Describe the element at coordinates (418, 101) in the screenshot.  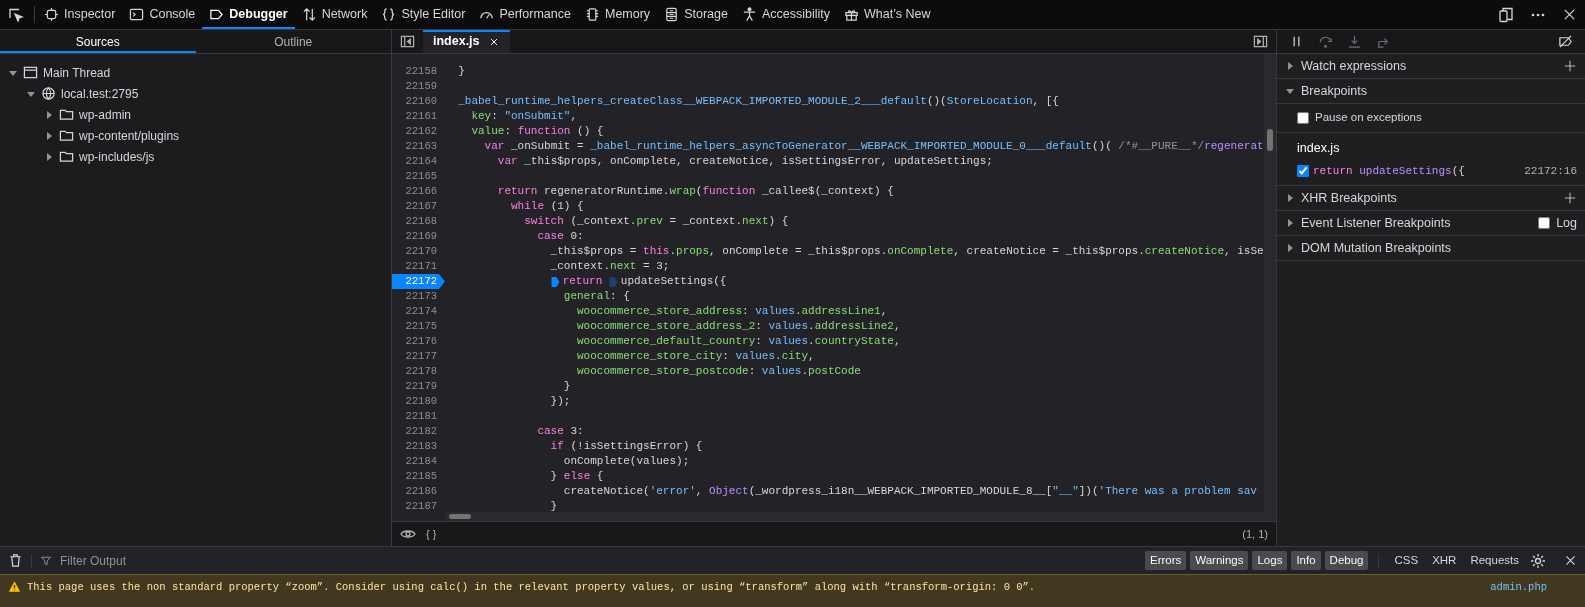
I see `line-number: 22160` at that location.